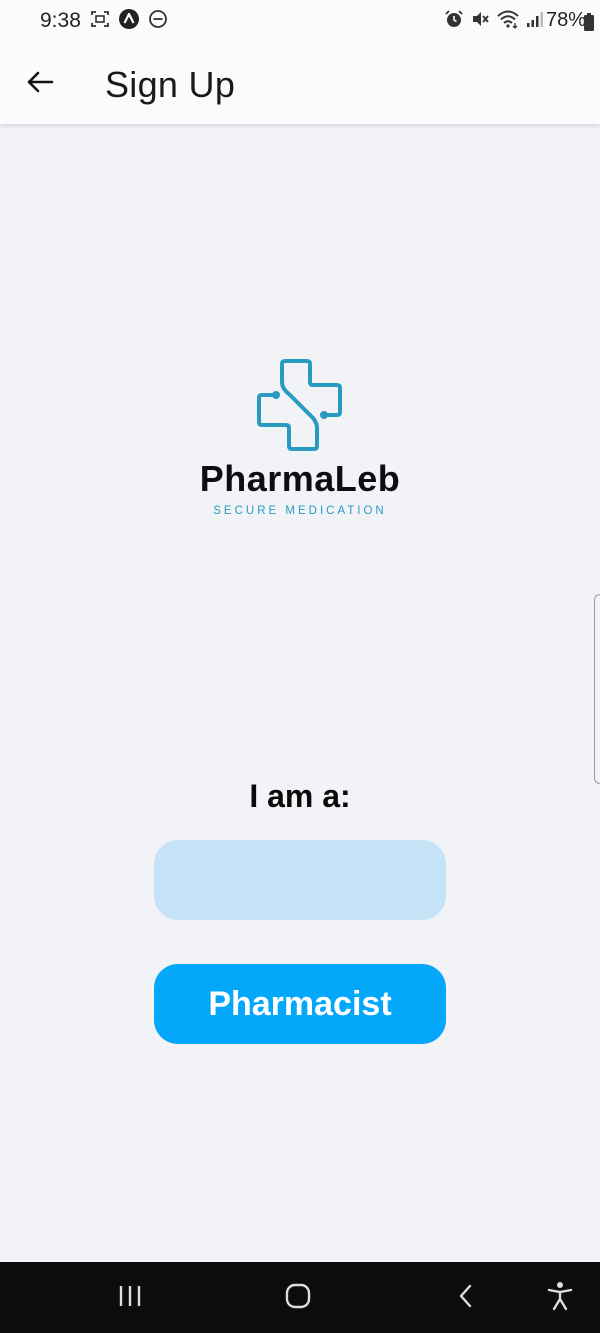 The width and height of the screenshot is (600, 1333). I want to click on brand-tagline: SECURE MEDICATION, so click(300, 511).